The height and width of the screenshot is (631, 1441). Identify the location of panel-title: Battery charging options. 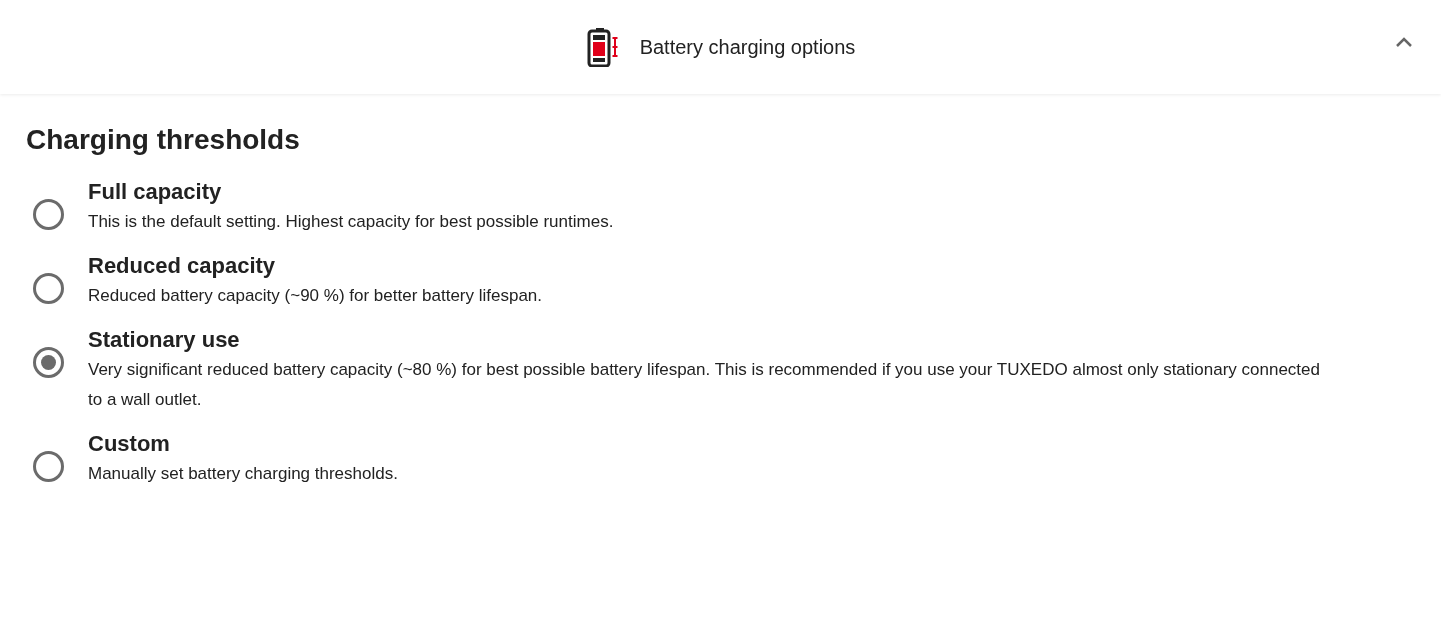
(747, 47).